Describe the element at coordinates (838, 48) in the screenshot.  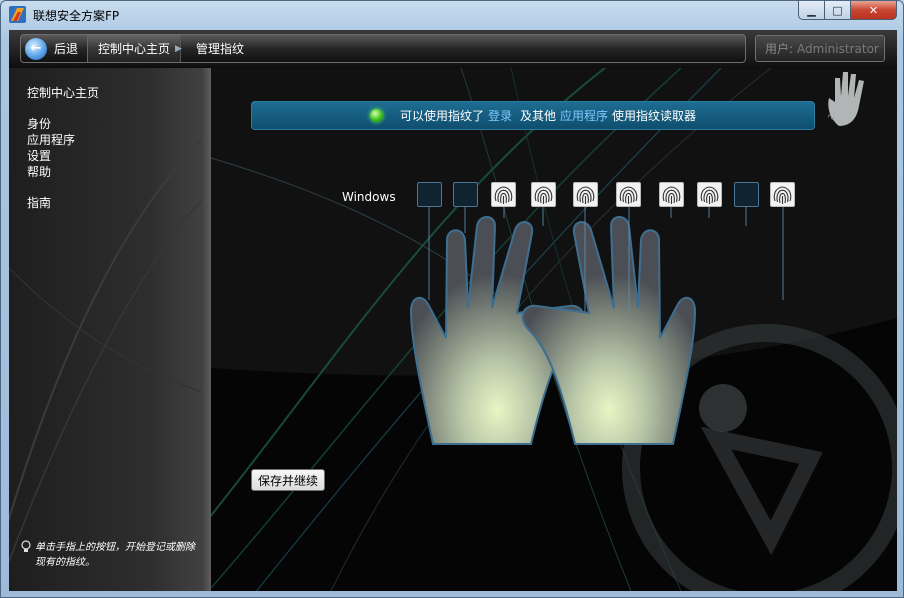
I see `user-name: Administrator` at that location.